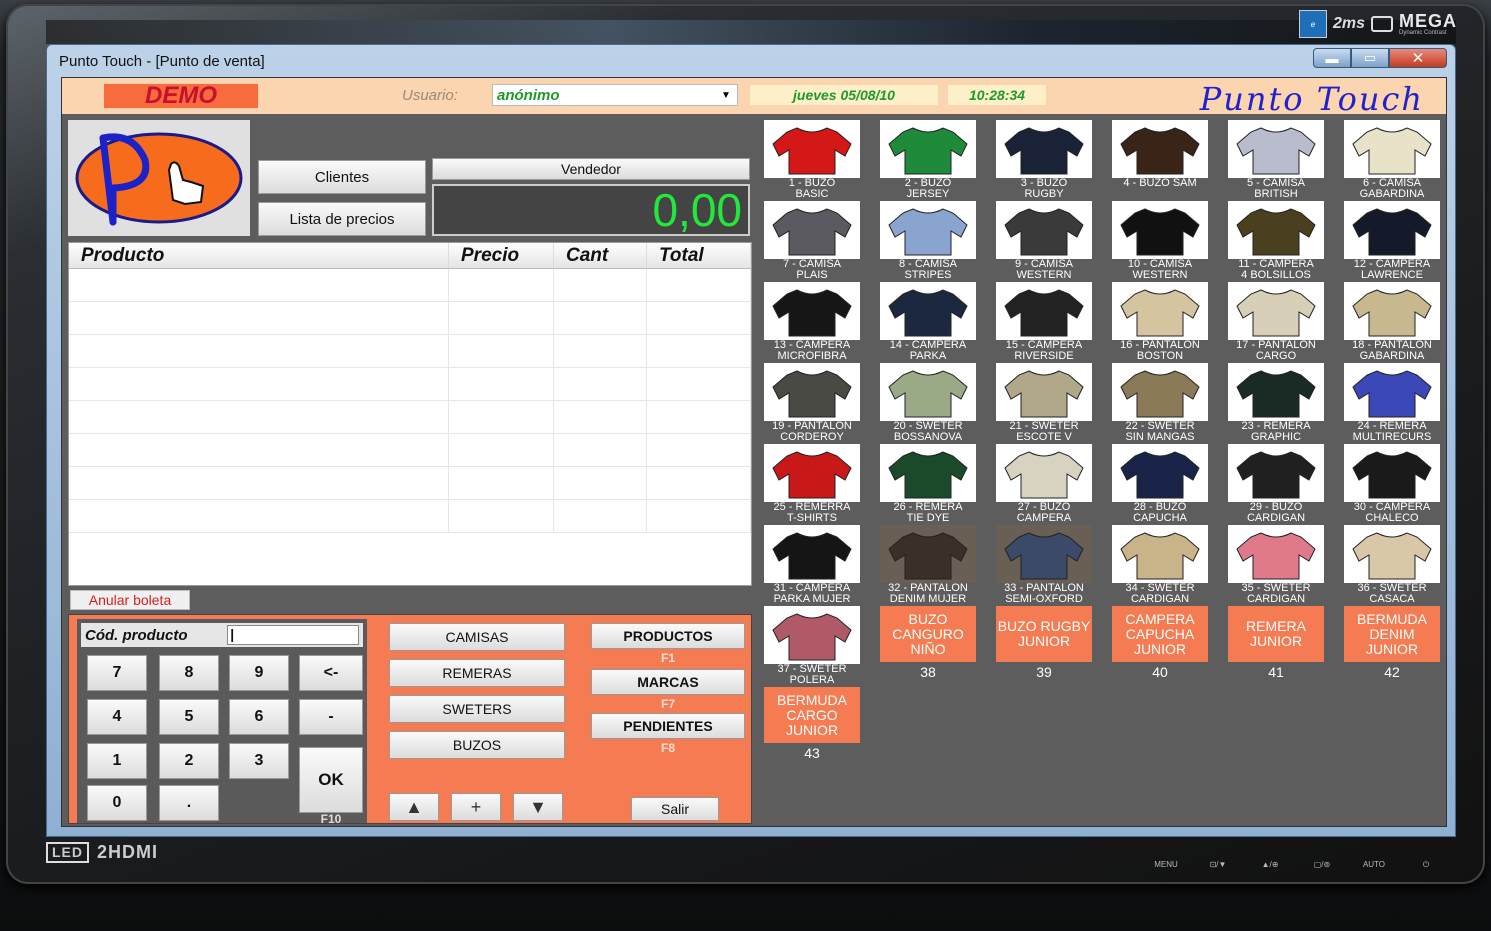 The width and height of the screenshot is (1491, 931). I want to click on column-header-cant: Cant, so click(600, 255).